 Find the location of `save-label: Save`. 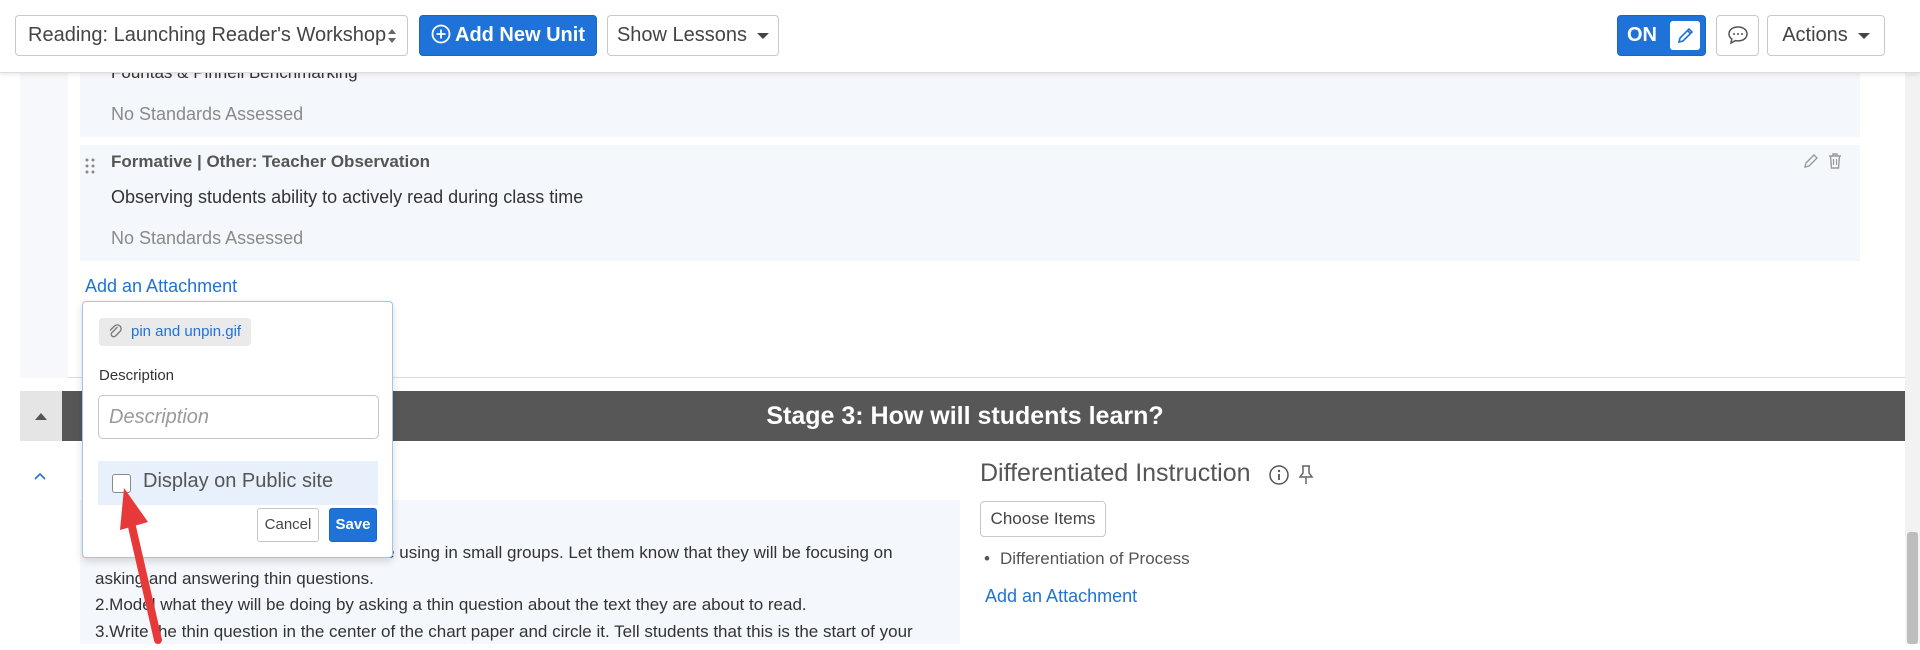

save-label: Save is located at coordinates (353, 524).